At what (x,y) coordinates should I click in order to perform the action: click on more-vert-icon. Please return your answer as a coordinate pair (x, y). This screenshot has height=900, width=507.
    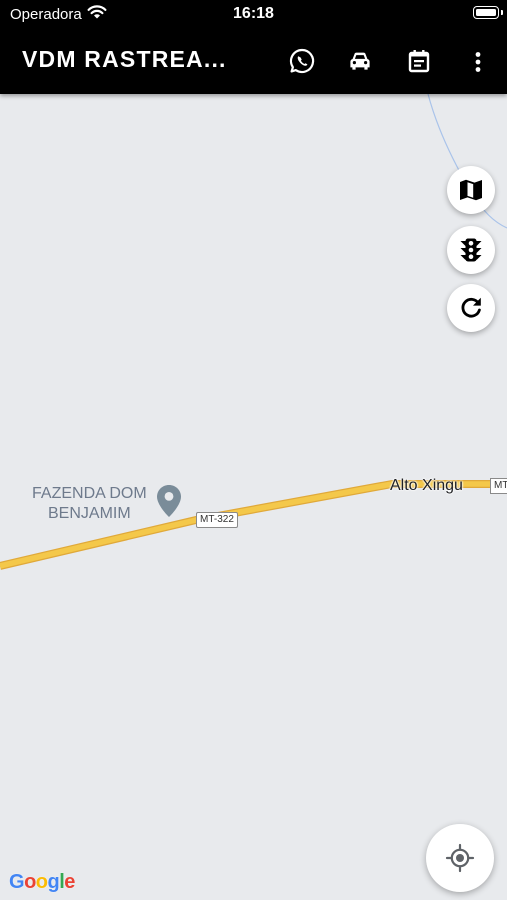
    Looking at the image, I should click on (478, 62).